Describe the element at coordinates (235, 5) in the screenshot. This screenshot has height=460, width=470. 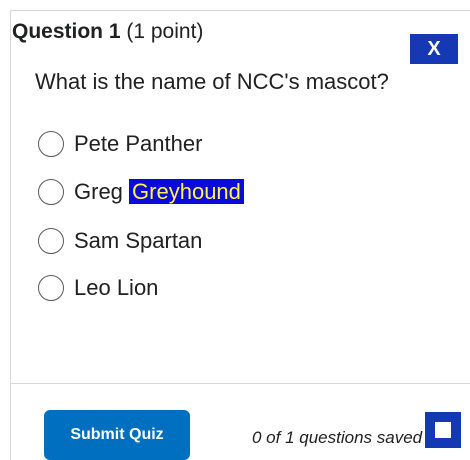
I see `top-strip` at that location.